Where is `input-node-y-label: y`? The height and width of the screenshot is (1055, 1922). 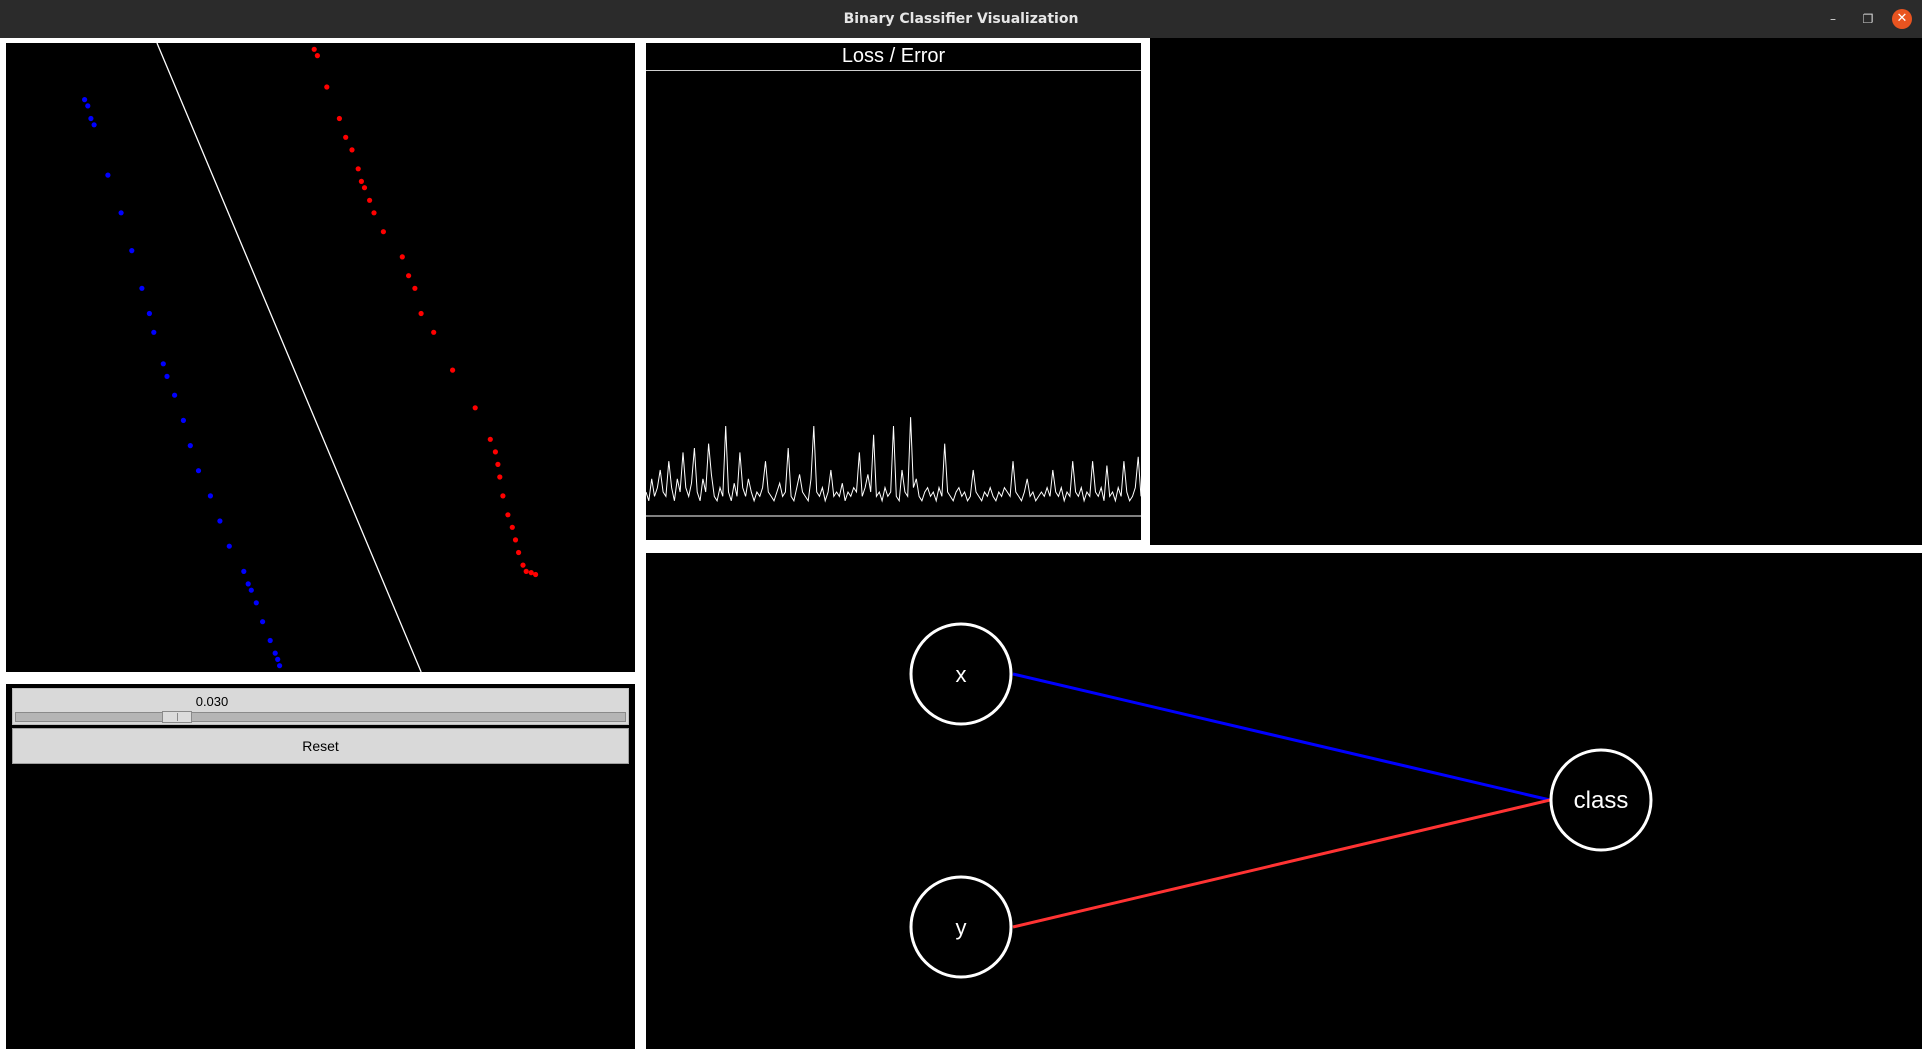 input-node-y-label: y is located at coordinates (961, 927).